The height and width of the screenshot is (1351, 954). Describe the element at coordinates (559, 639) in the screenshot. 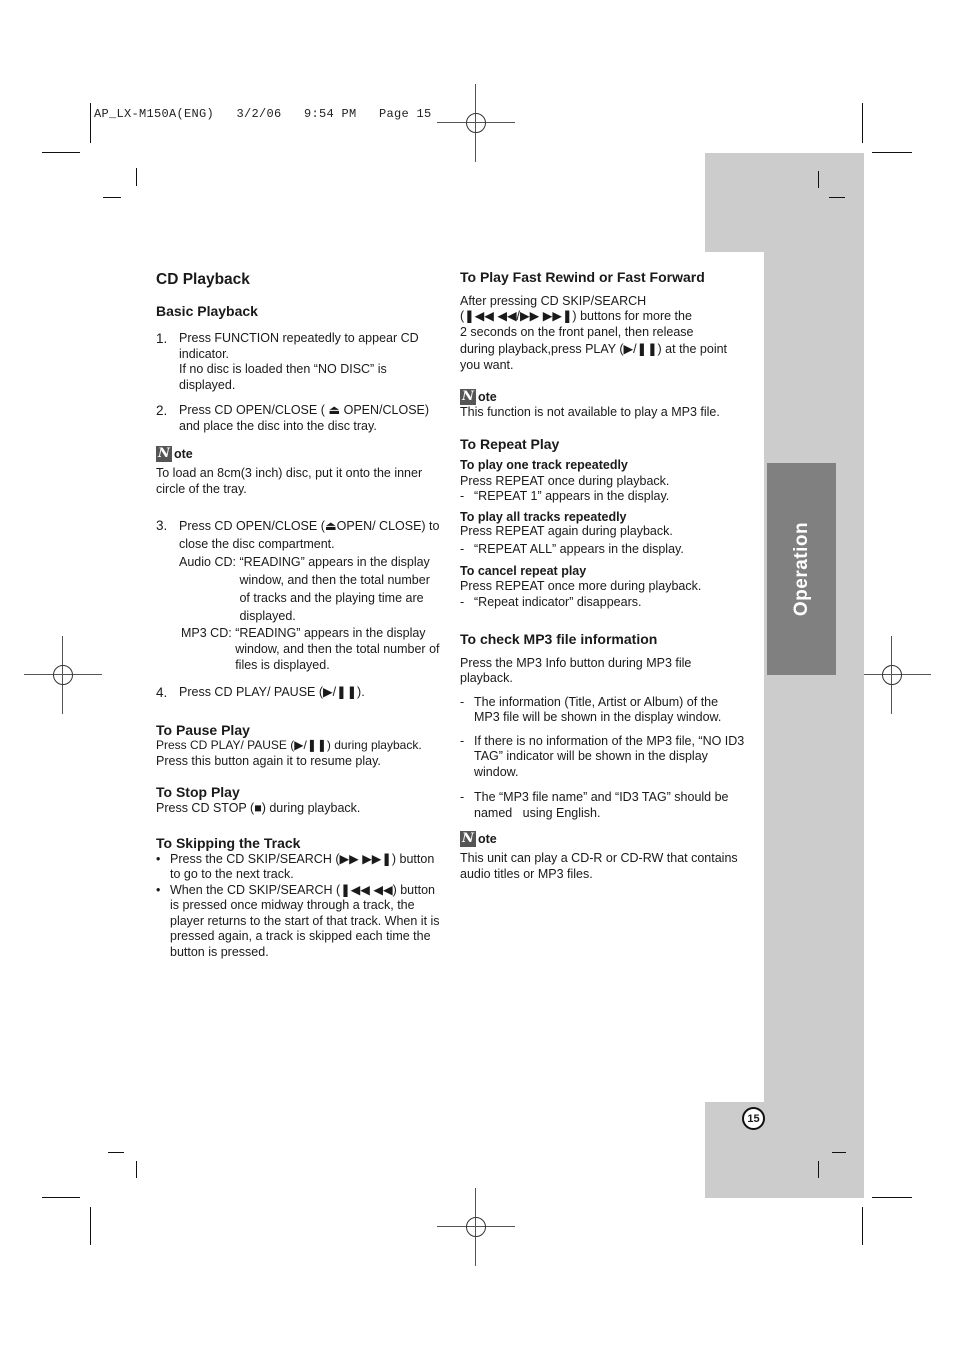

I see `mp3-heading: To check MP3 file information` at that location.